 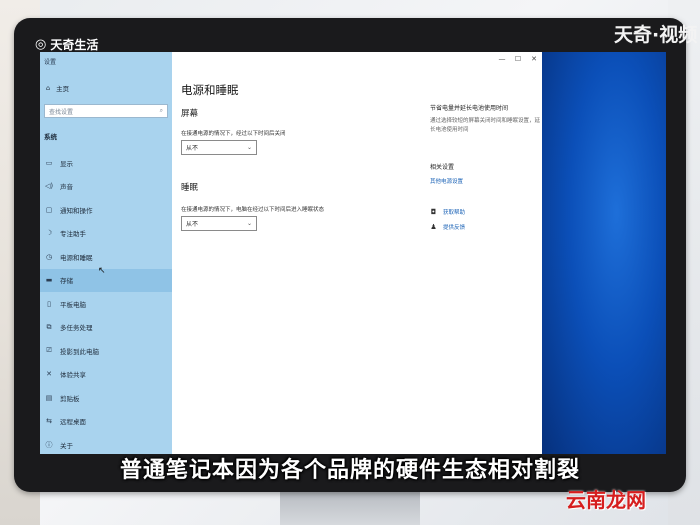 What do you see at coordinates (66, 187) in the screenshot?
I see `sidebar-item-label: 声音` at bounding box center [66, 187].